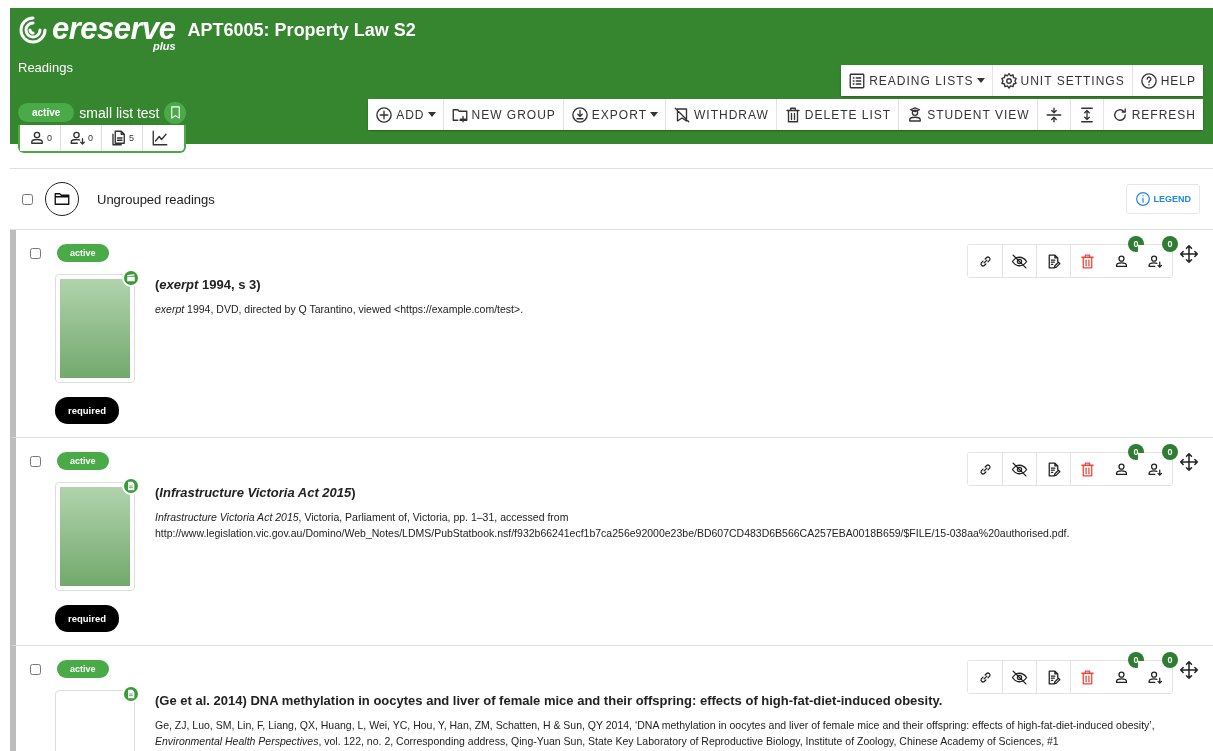 Image resolution: width=1213 pixels, height=751 pixels. Describe the element at coordinates (967, 114) in the screenshot. I see `toolbar-button: STUDENT VIEW` at that location.